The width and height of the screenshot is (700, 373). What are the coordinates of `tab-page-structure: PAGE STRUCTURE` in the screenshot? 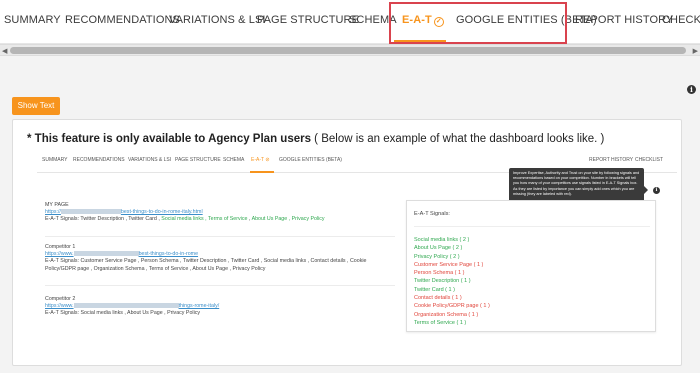 It's located at (308, 20).